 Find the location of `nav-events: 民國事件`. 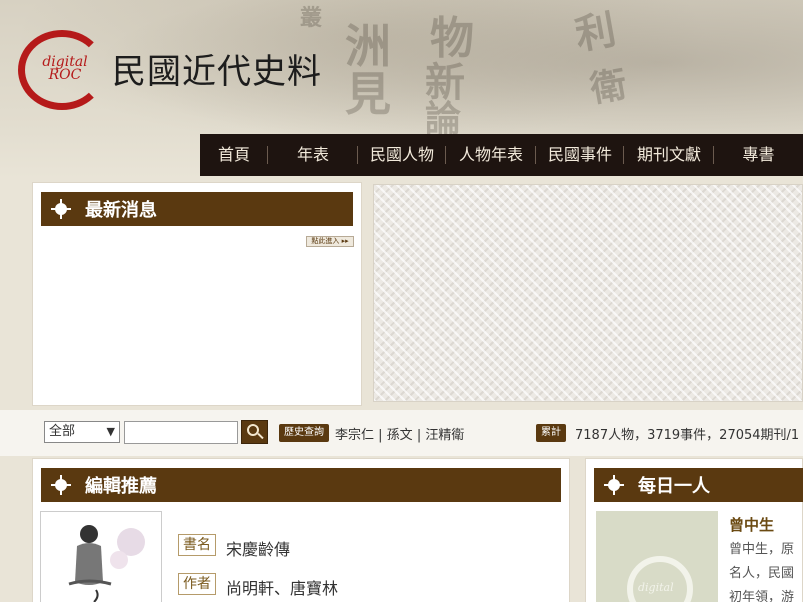

nav-events: 民國事件 is located at coordinates (580, 155).